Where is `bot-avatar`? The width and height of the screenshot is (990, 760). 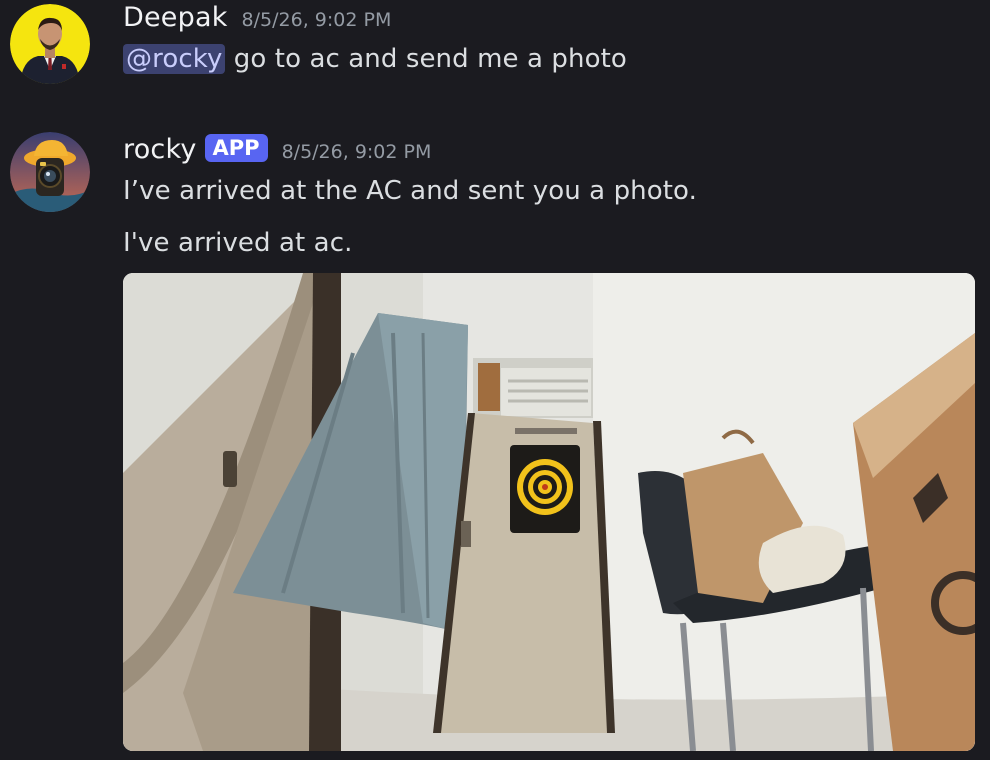
bot-avatar is located at coordinates (50, 172).